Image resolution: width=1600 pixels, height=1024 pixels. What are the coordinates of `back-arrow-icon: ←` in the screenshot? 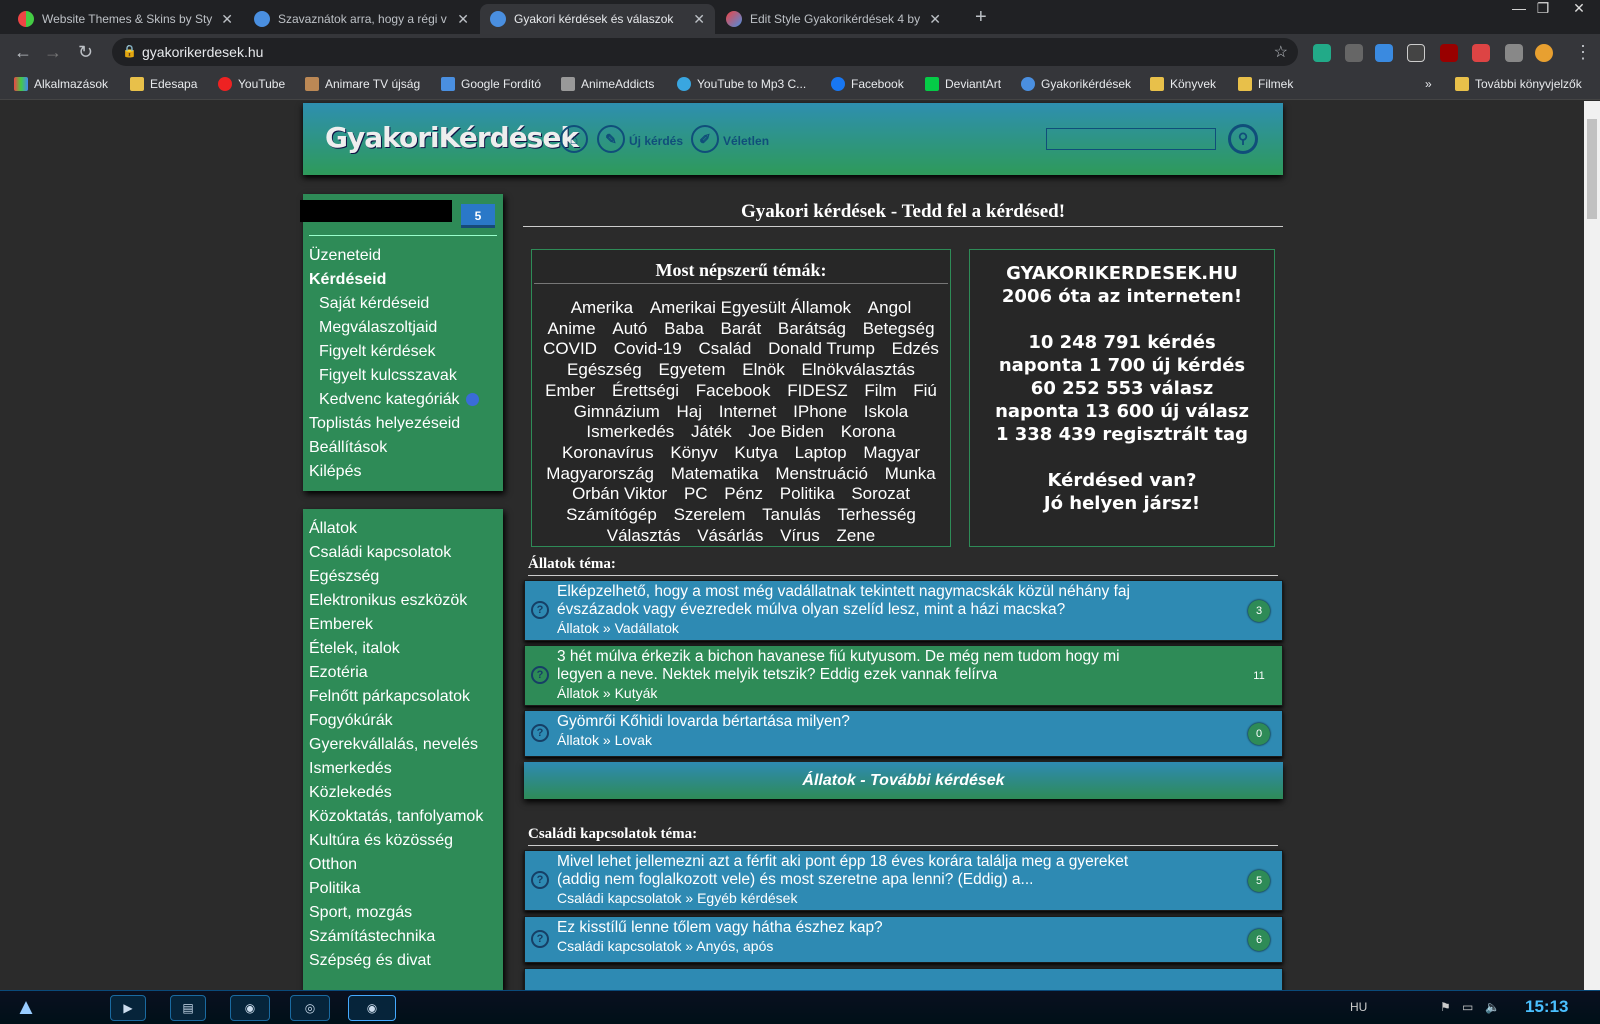 It's located at (23, 52).